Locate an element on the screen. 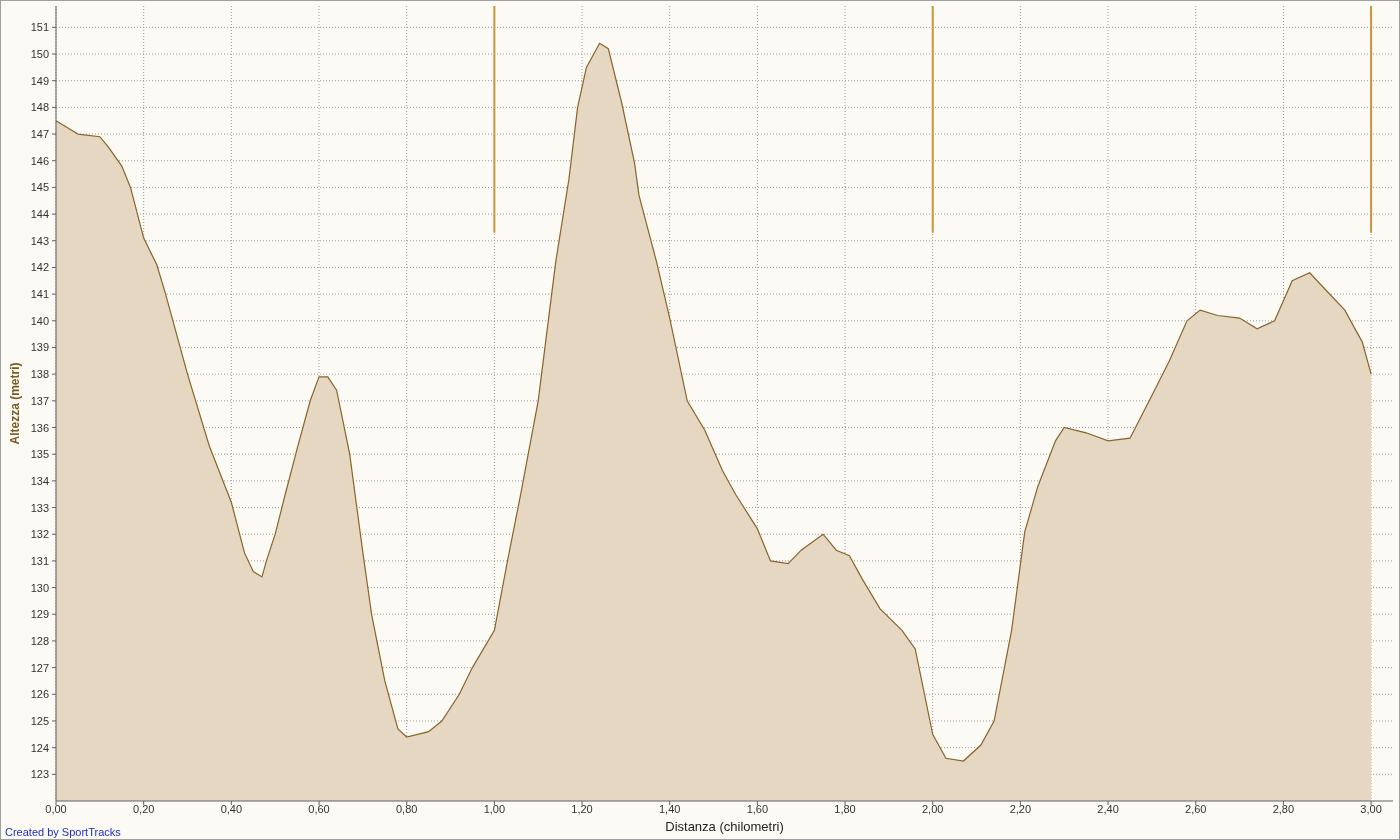 Image resolution: width=1400 pixels, height=840 pixels. axis-tick-label: 125 is located at coordinates (39, 720).